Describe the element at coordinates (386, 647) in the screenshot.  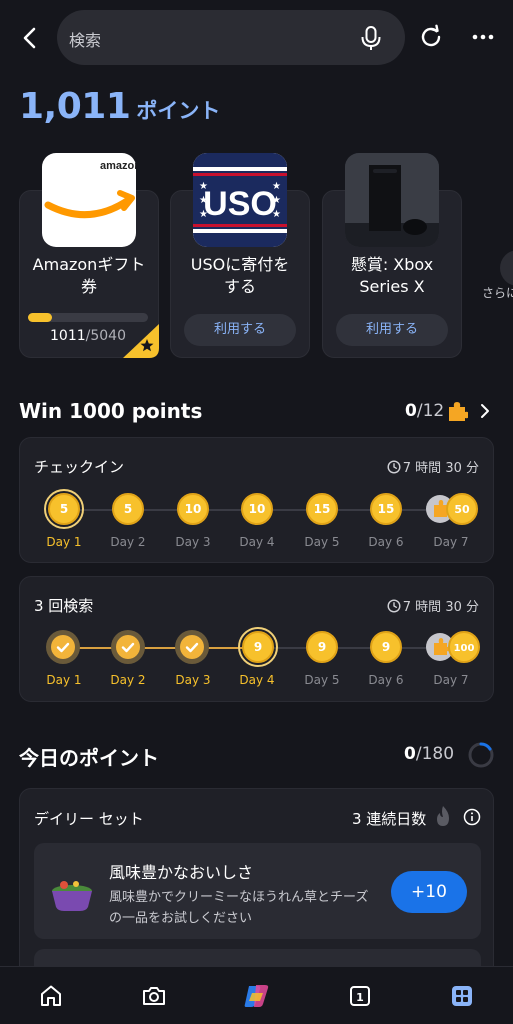
I see `search-coin-day6: 9` at that location.